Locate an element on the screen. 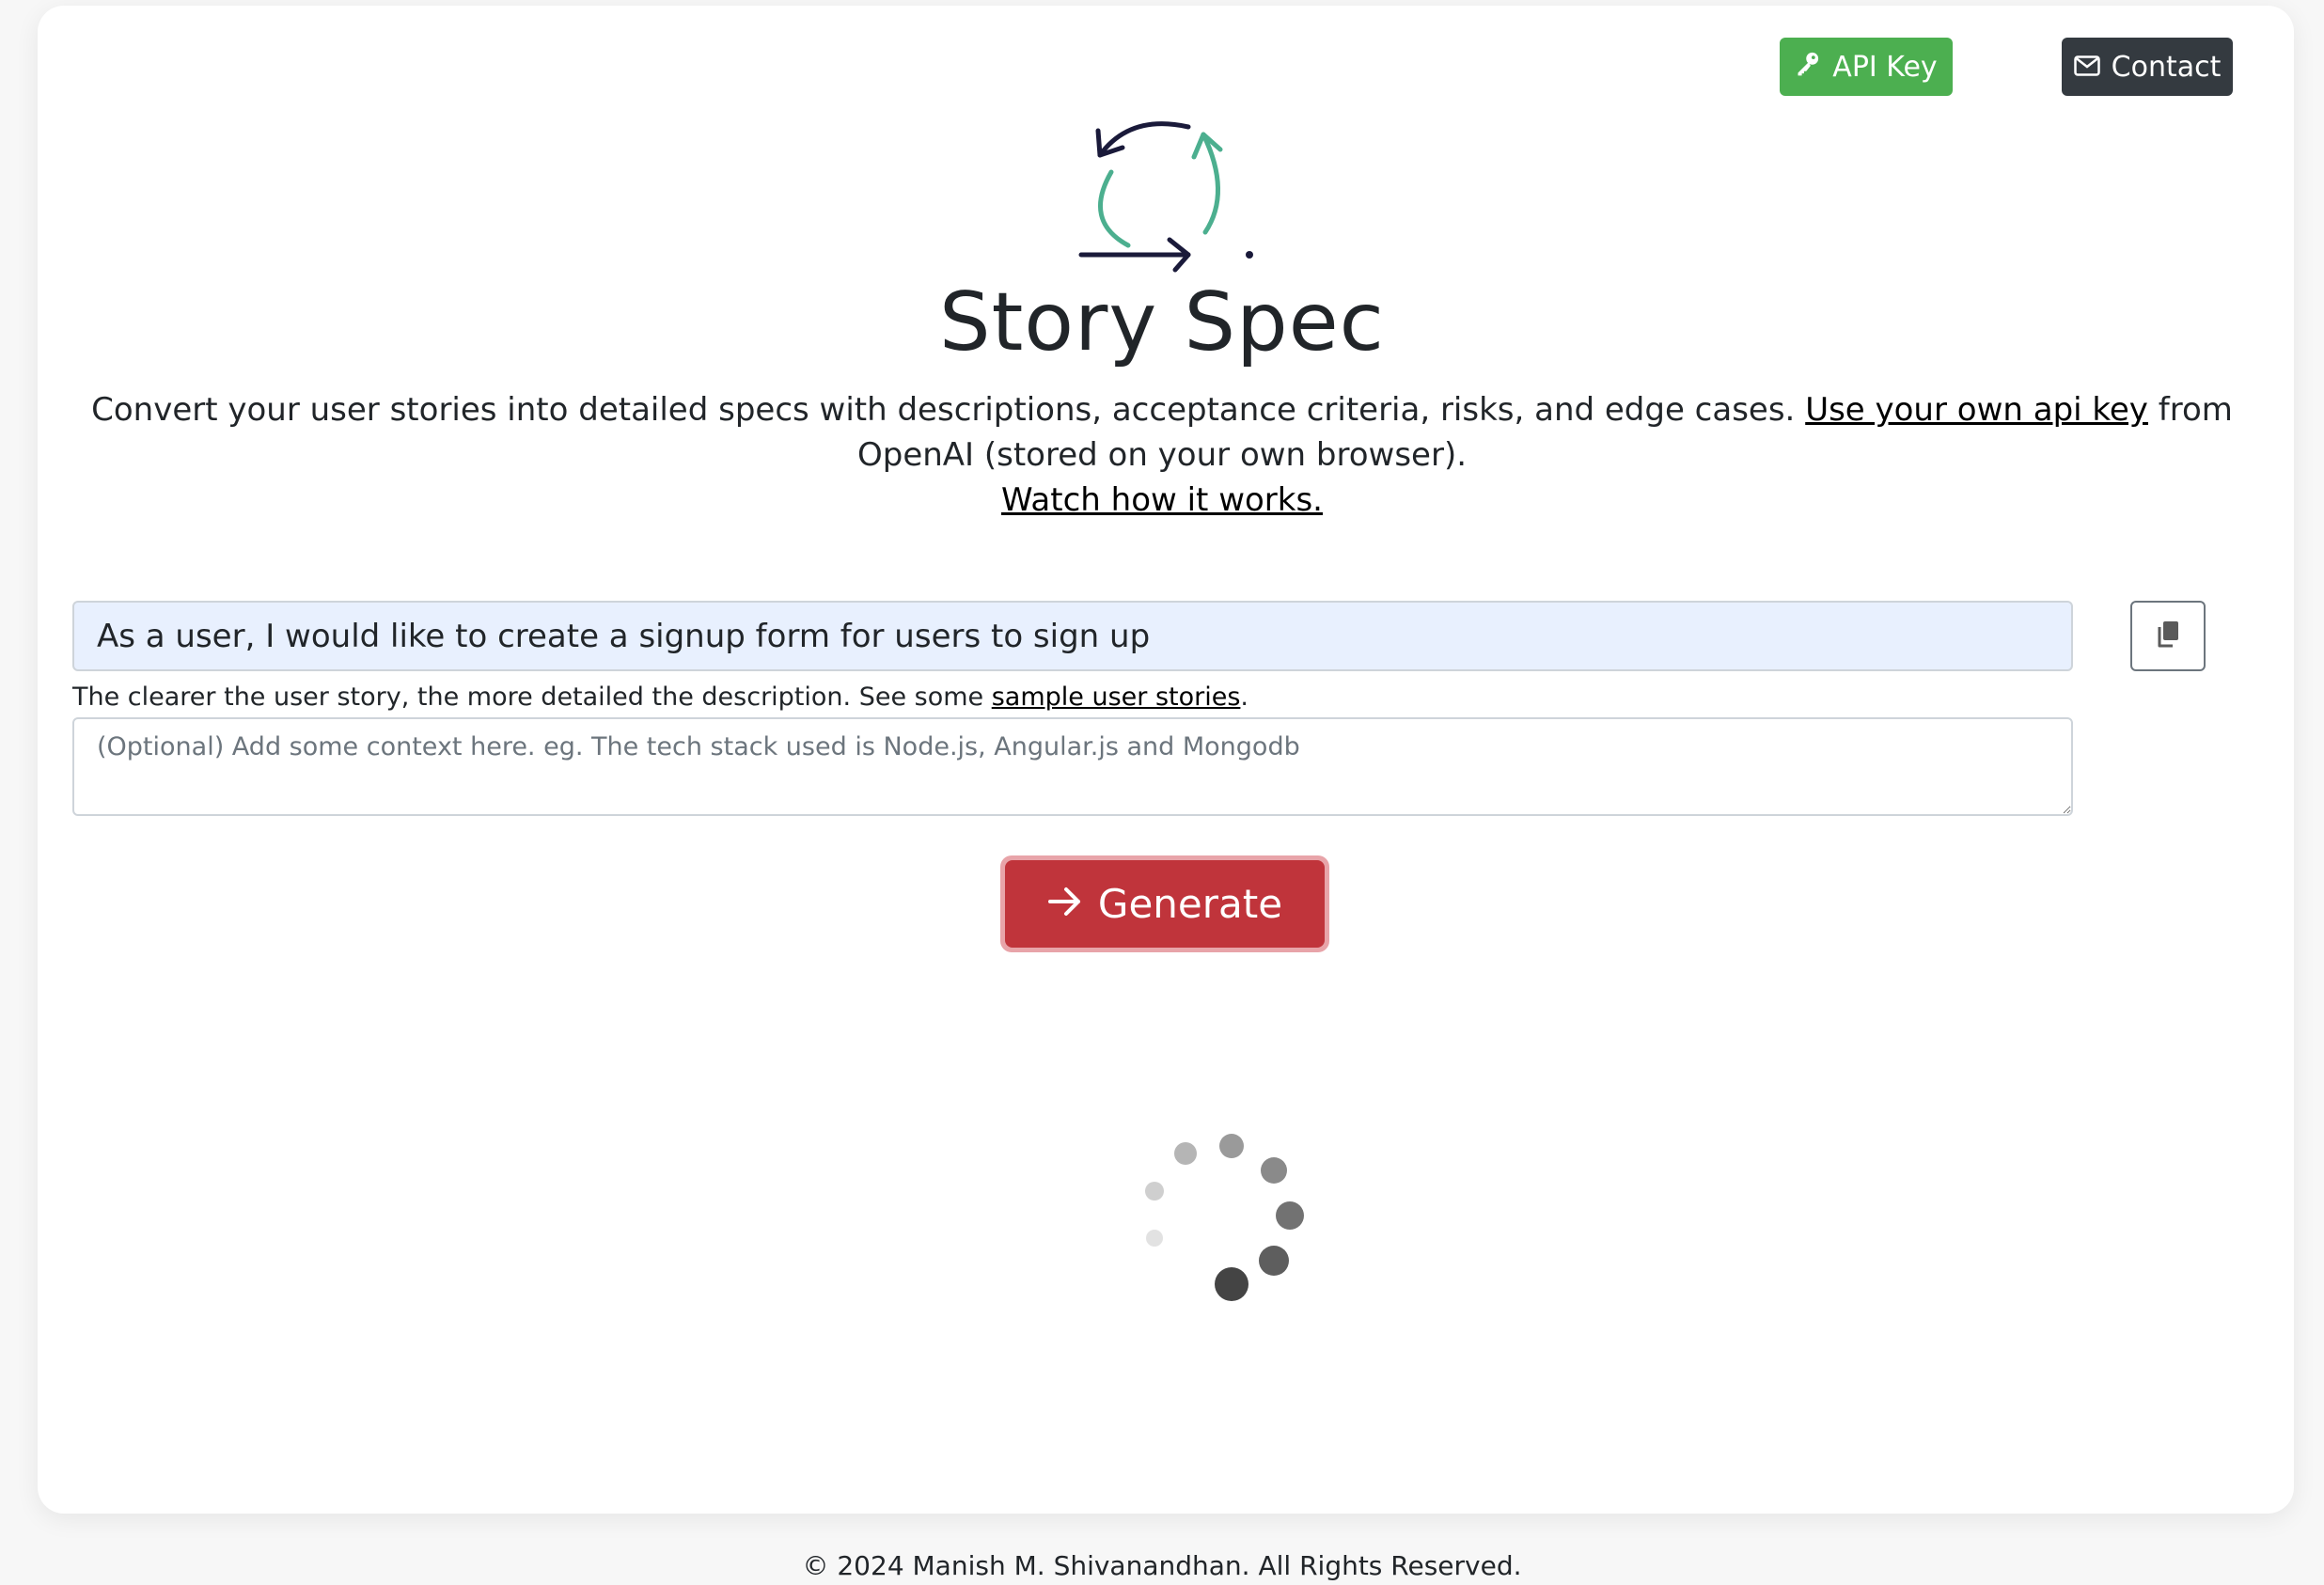 Image resolution: width=2324 pixels, height=1585 pixels. contact-button: Contact is located at coordinates (2147, 67).